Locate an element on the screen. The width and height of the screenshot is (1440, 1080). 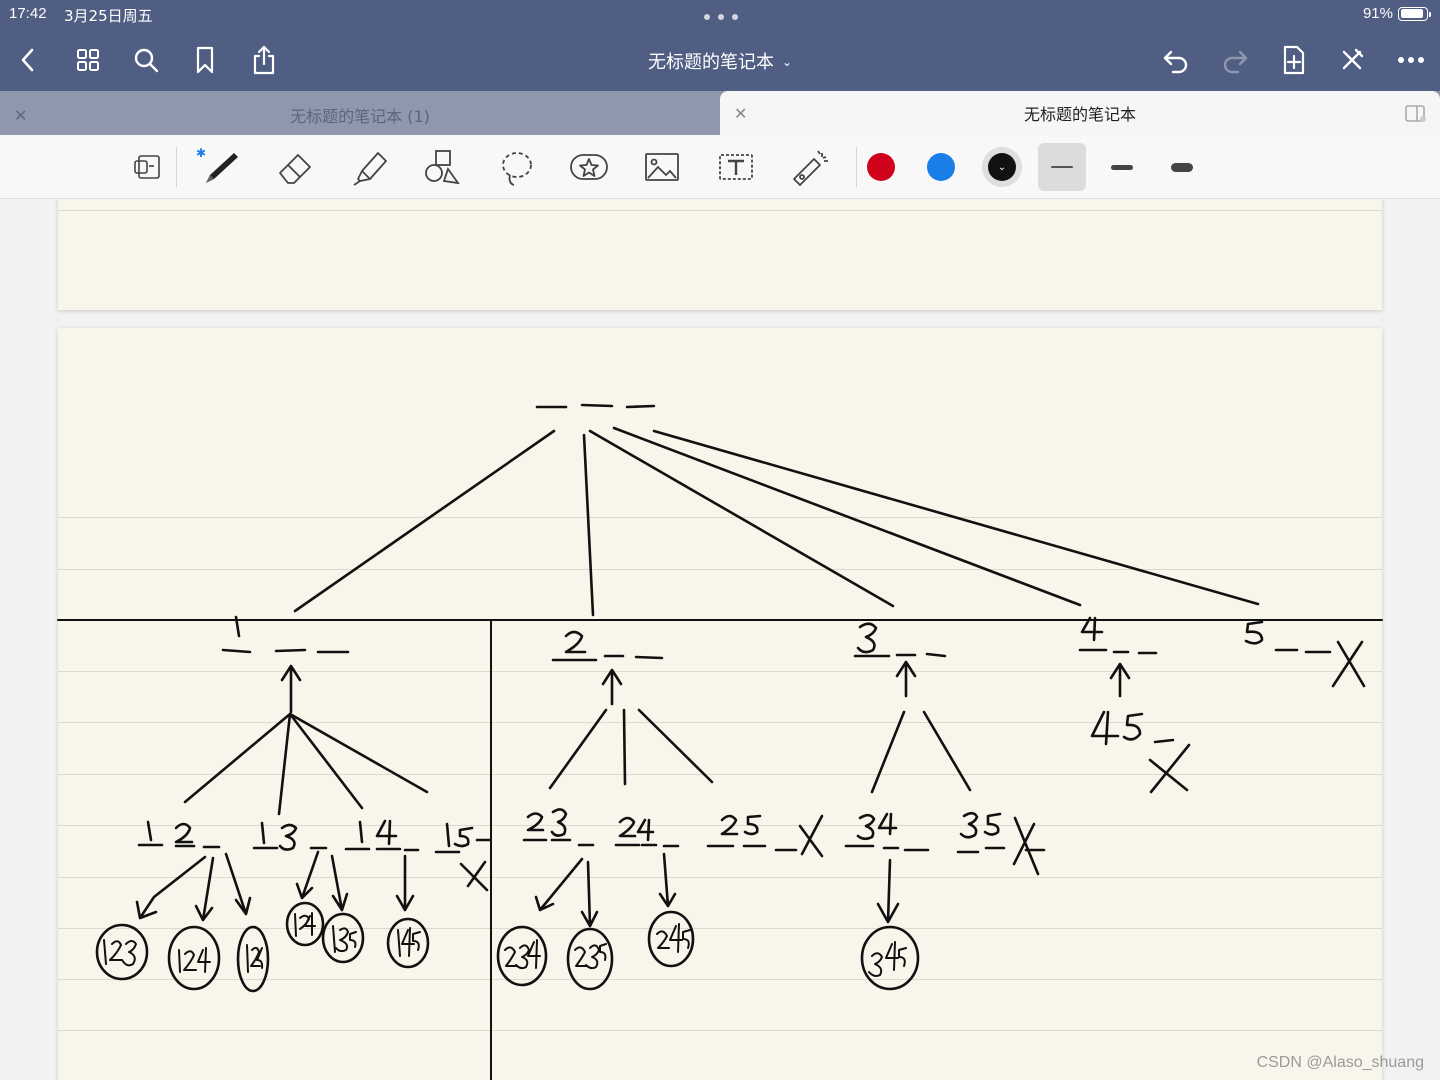
tab-notebook-active: ✕ 无标题的笔记本 is located at coordinates (1080, 113).